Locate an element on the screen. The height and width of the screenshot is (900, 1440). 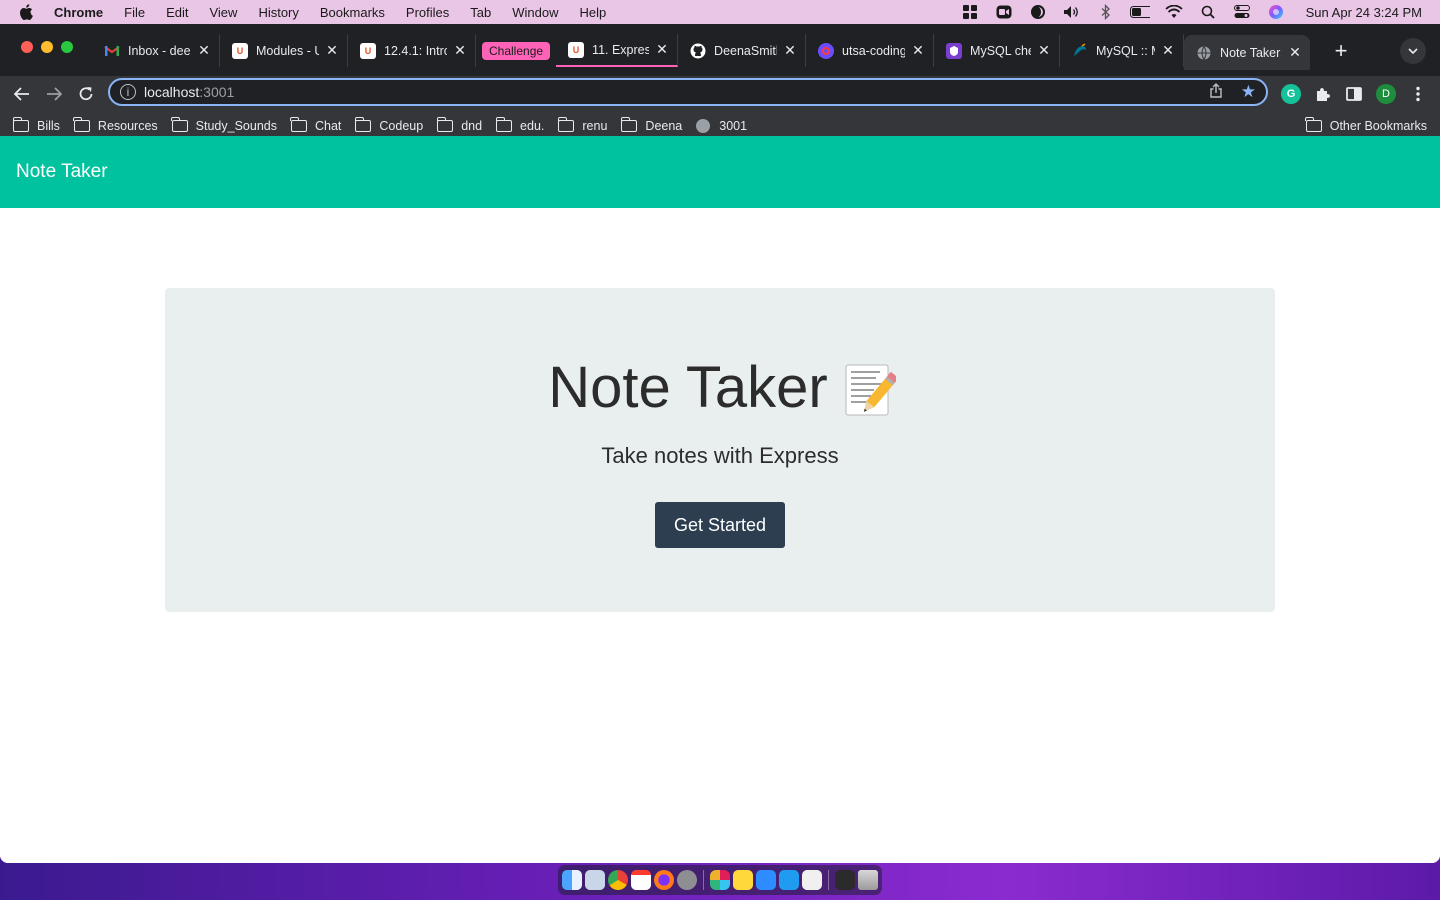
new-tab-button: + is located at coordinates (1341, 51).